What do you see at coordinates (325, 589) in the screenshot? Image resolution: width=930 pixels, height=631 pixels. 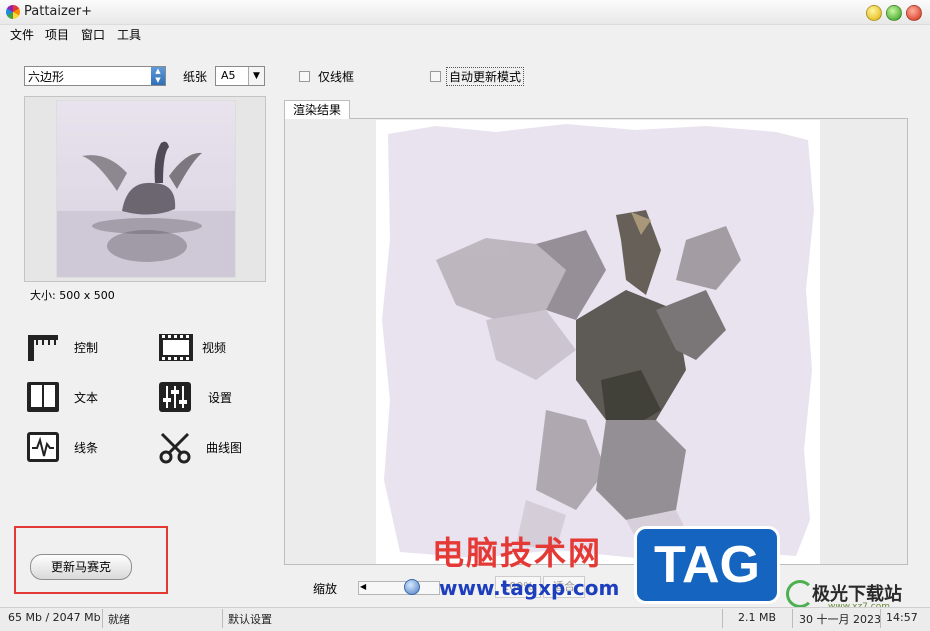 I see `zoom-label: 缩放` at bounding box center [325, 589].